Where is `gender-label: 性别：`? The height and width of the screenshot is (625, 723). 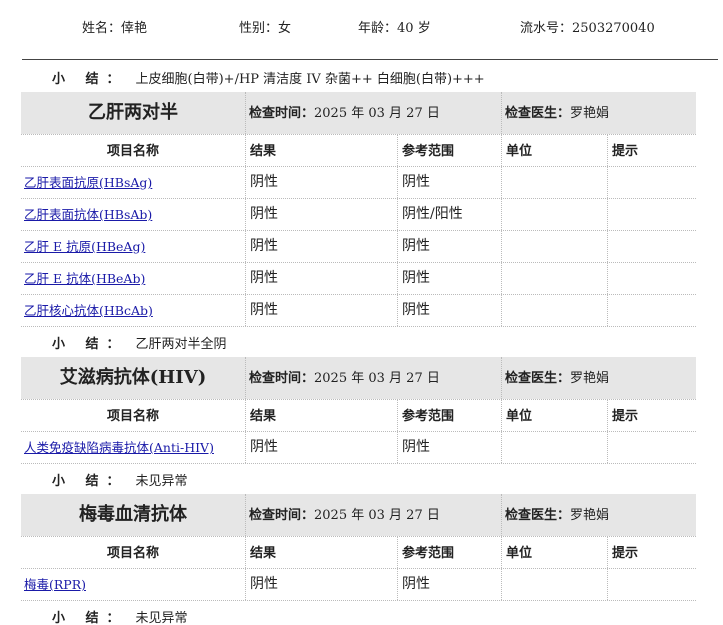
gender-label: 性别： is located at coordinates (259, 28).